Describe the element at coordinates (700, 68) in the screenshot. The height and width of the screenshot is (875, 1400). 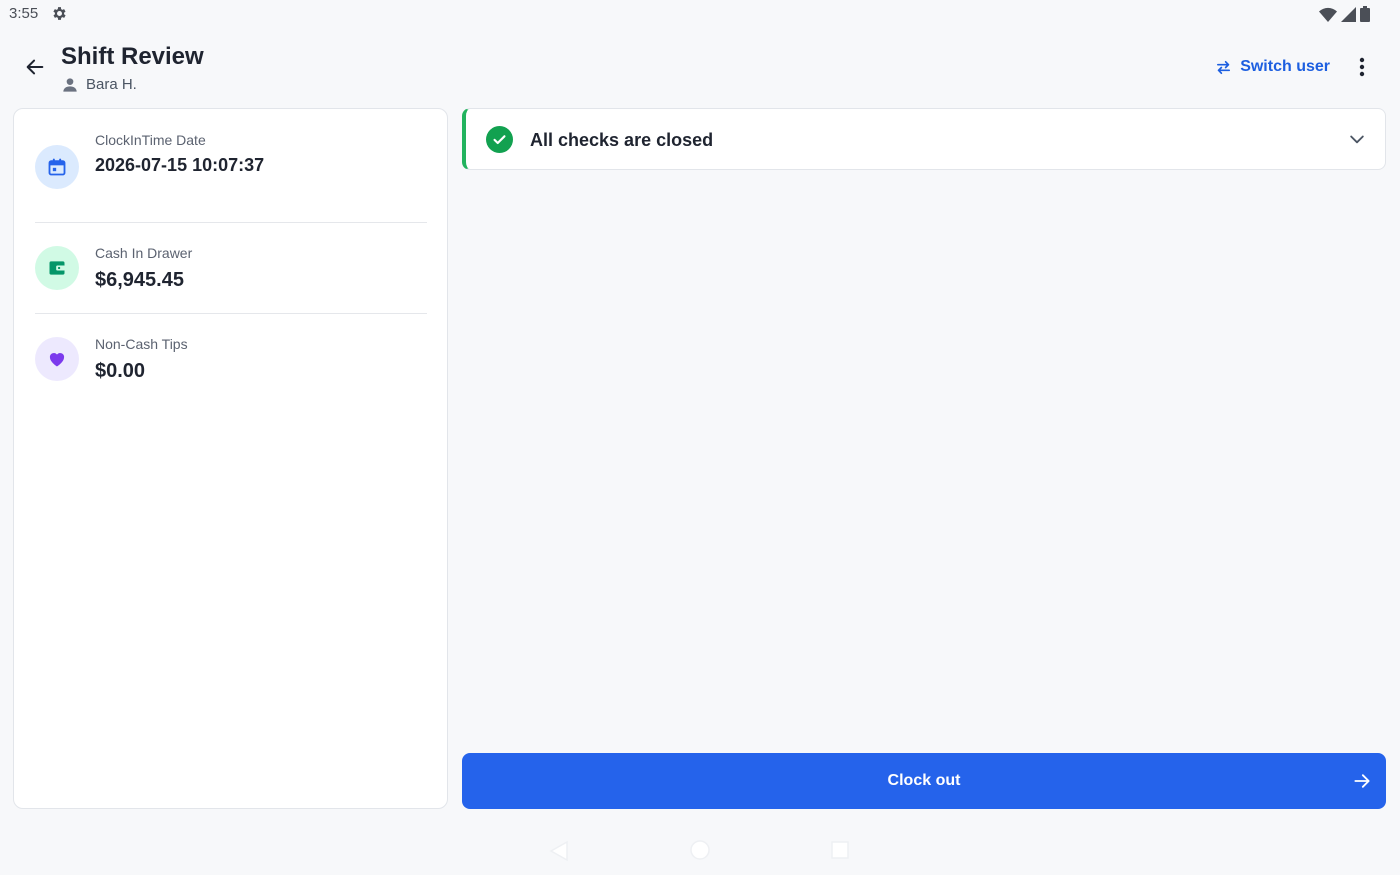
I see `header: Shift Review Bara H. Switch user` at that location.